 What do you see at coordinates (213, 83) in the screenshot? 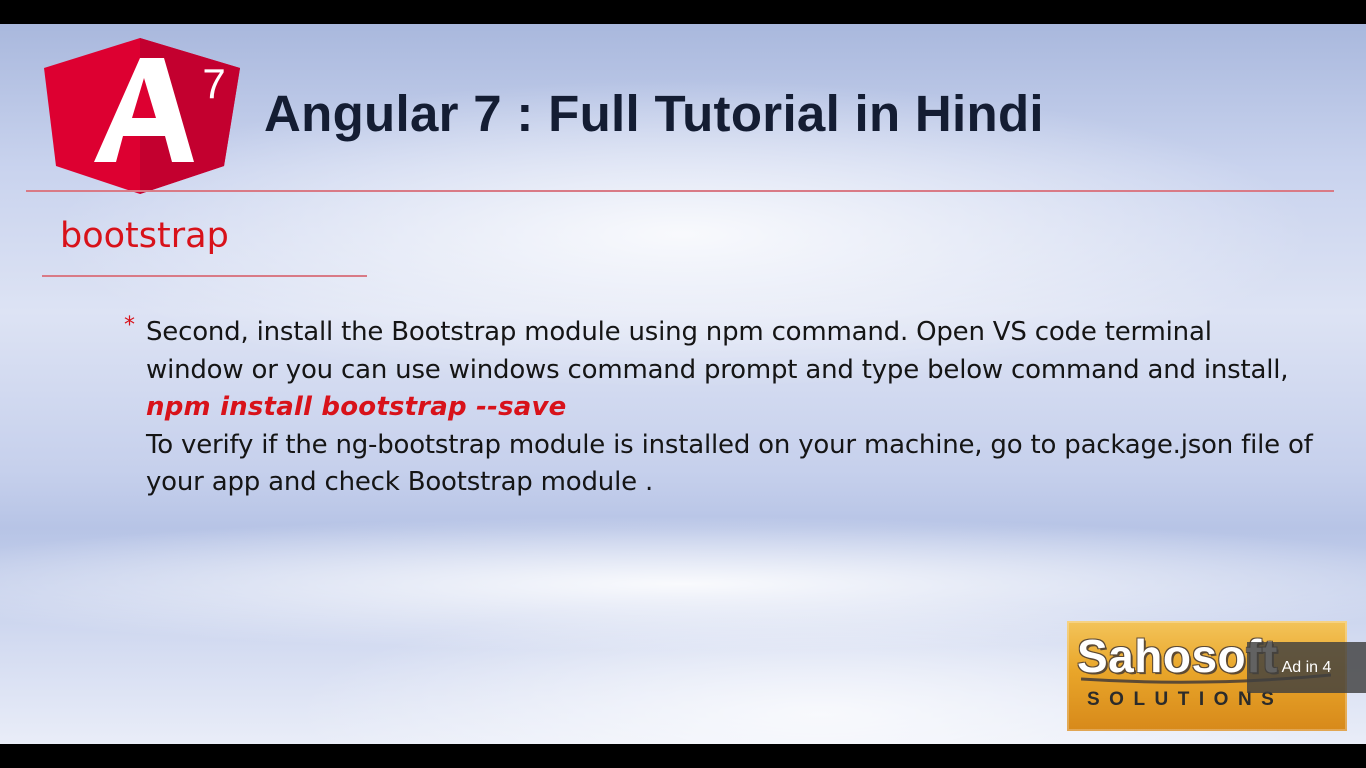
I see `logo-version: 7` at bounding box center [213, 83].